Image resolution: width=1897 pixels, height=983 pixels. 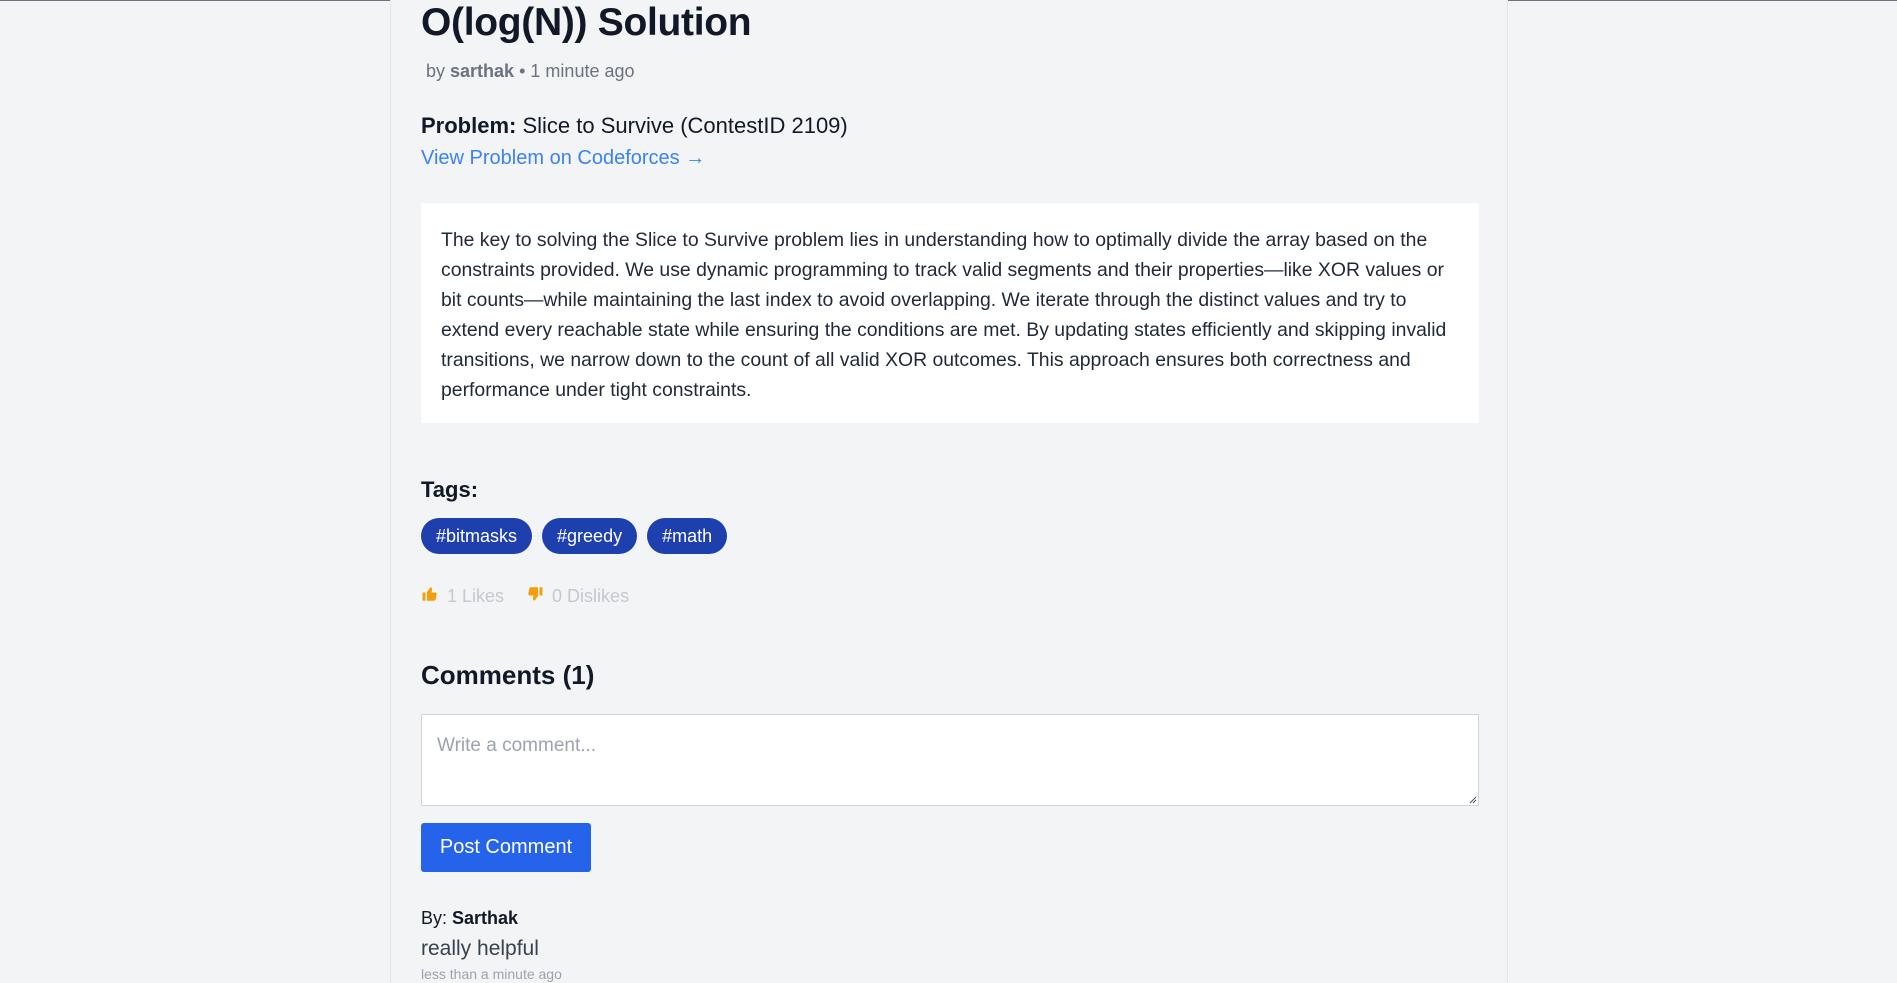 What do you see at coordinates (563, 158) in the screenshot?
I see `view-problem-link: View Problem on Codeforces →` at bounding box center [563, 158].